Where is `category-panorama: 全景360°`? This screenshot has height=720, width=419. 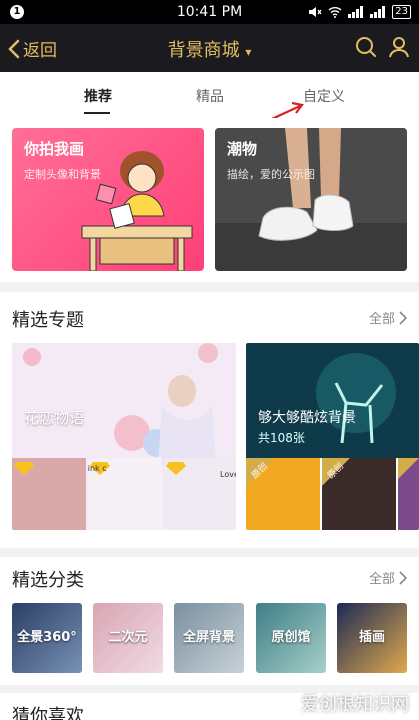
category-panorama: 全景360° is located at coordinates (47, 638).